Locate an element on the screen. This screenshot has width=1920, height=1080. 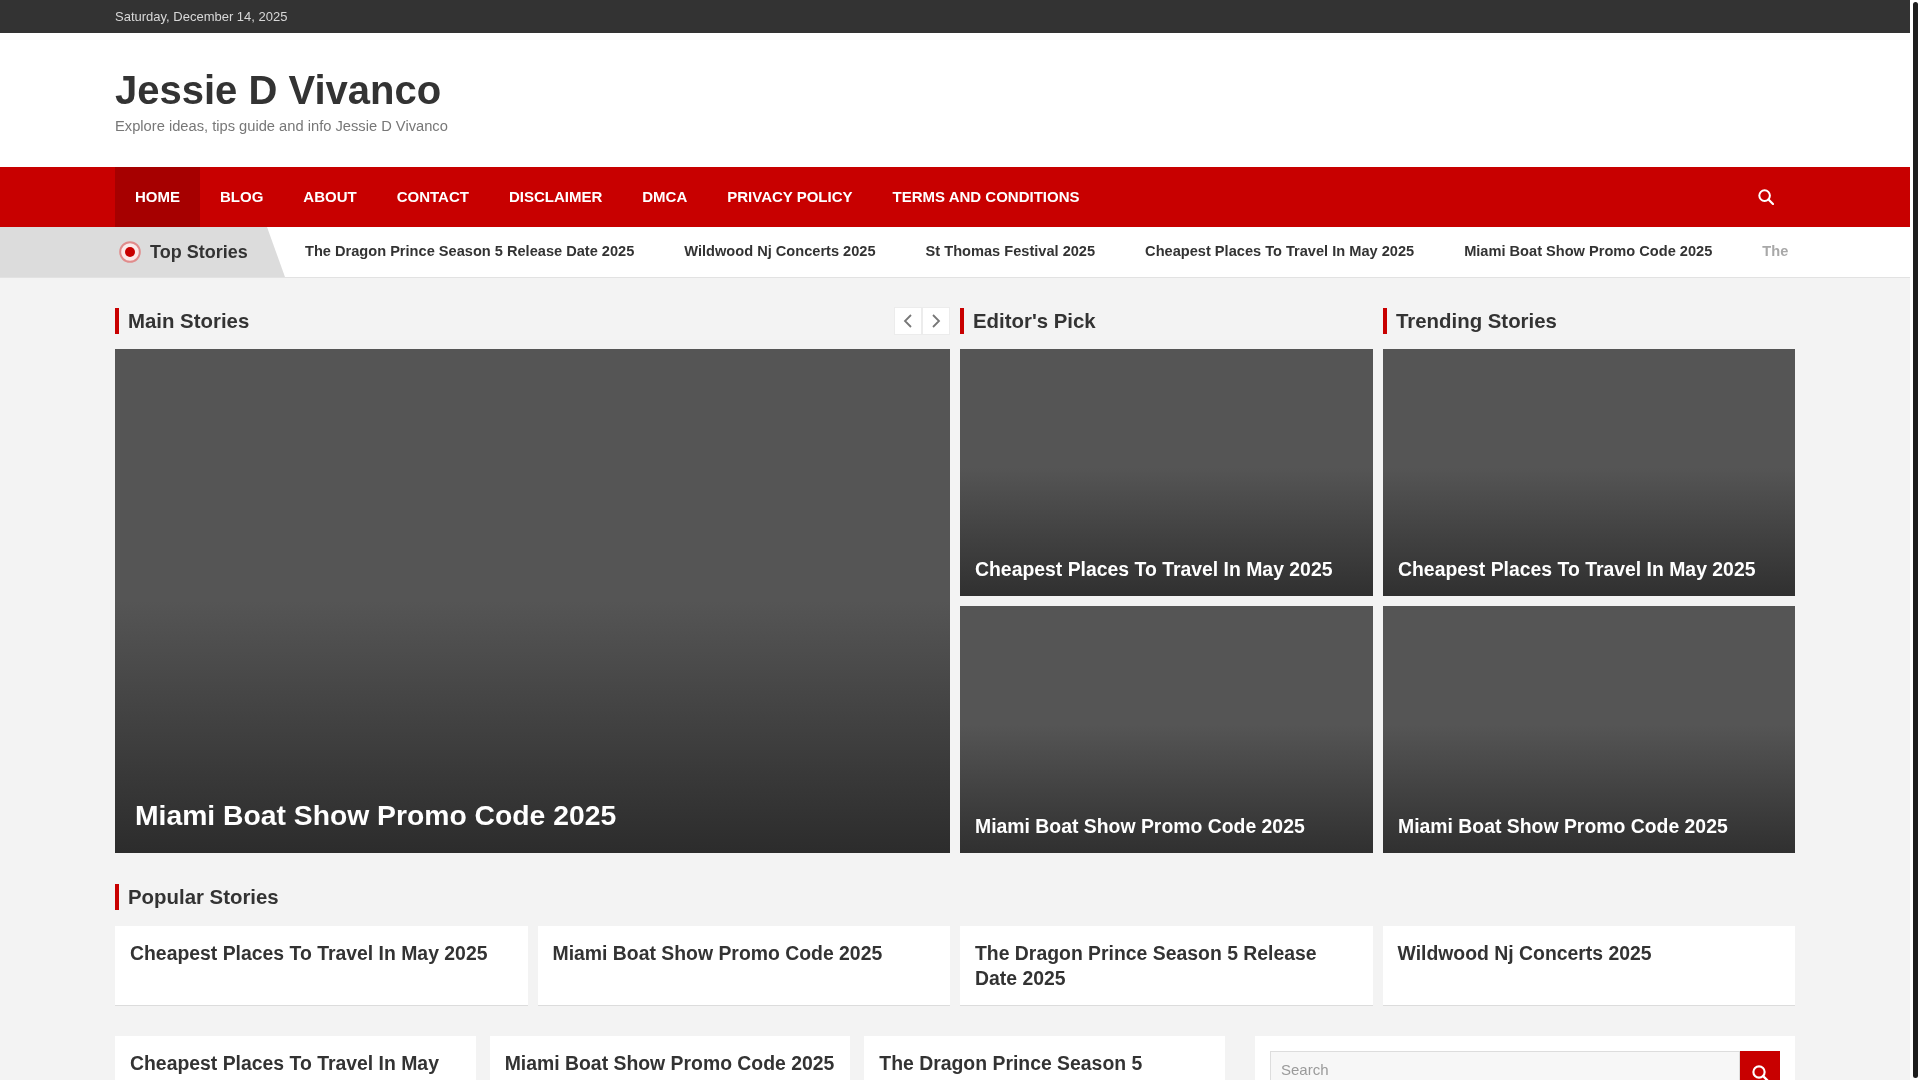
previous-slide-button is located at coordinates (908, 321).